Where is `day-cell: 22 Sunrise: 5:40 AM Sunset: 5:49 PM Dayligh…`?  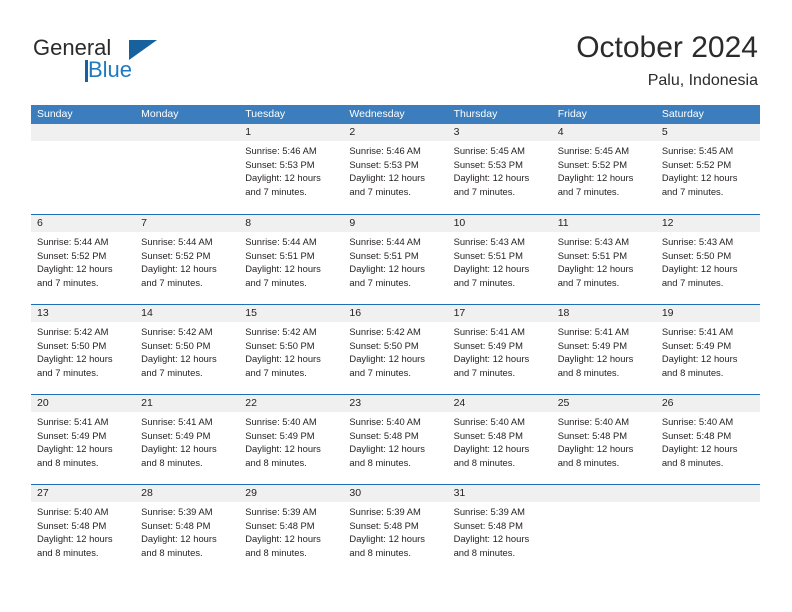 day-cell: 22 Sunrise: 5:40 AM Sunset: 5:49 PM Dayligh… is located at coordinates (291, 439).